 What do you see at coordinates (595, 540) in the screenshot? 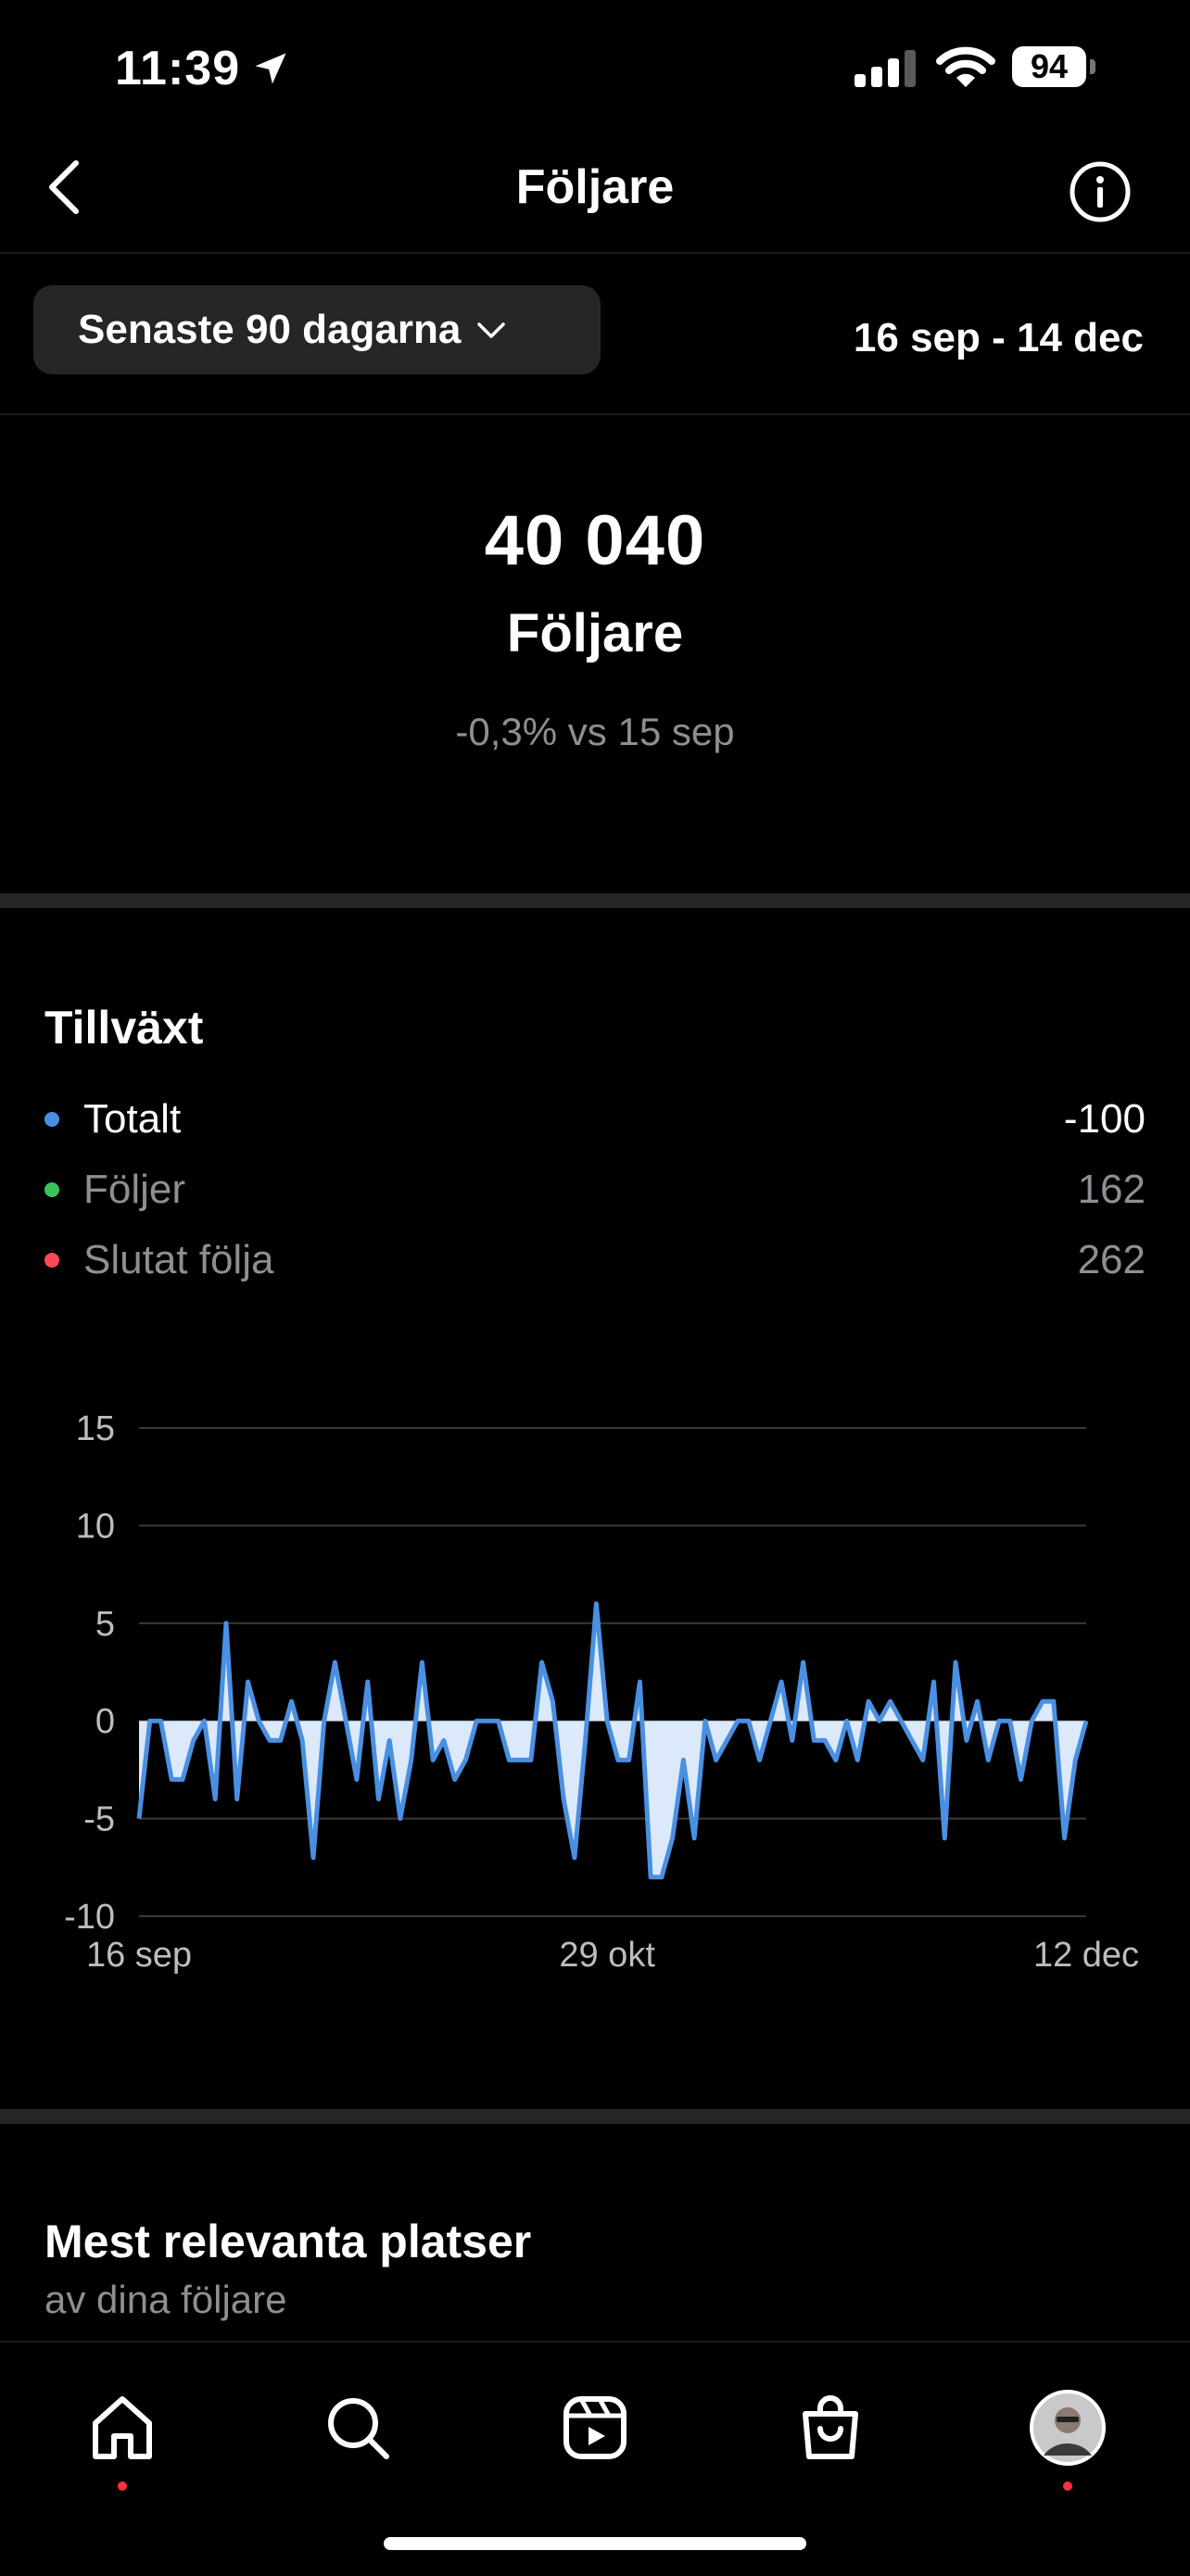
I see `follower-count: 40 040` at bounding box center [595, 540].